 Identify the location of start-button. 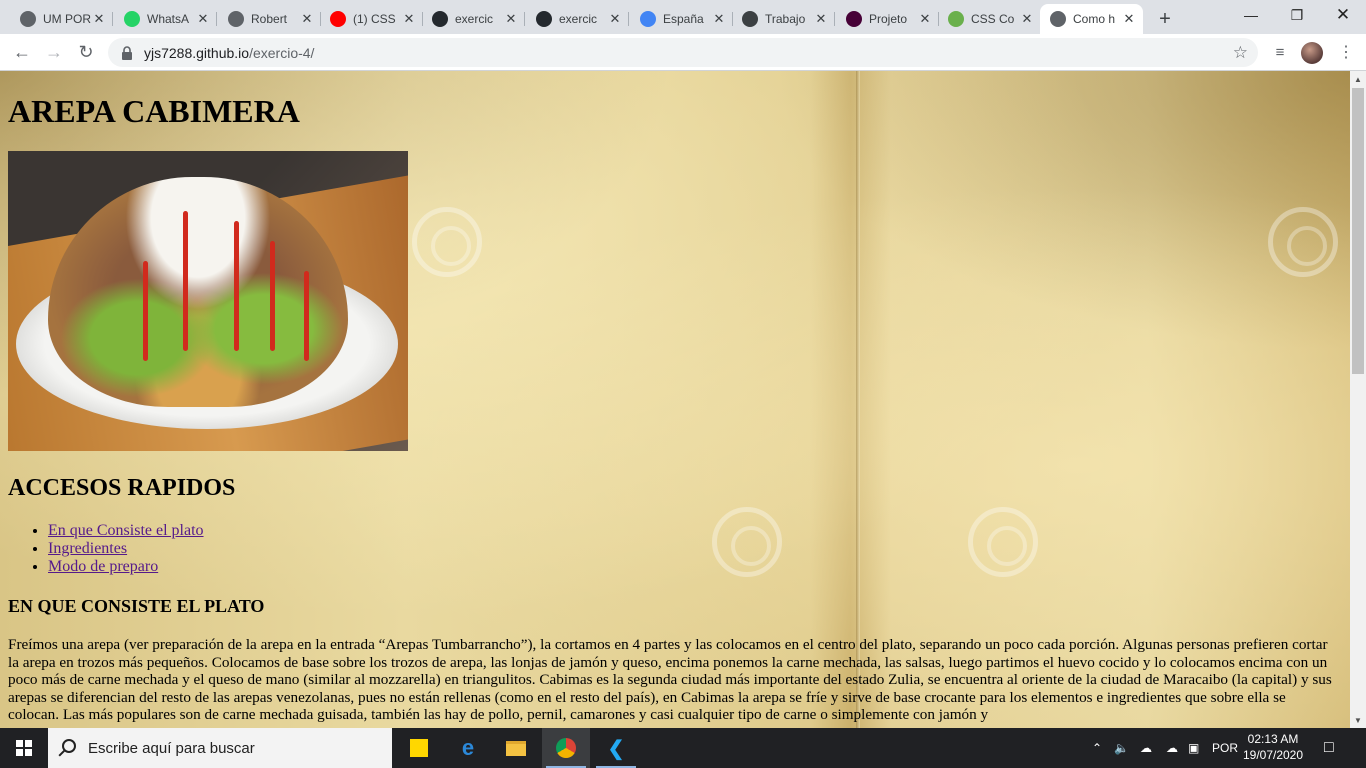
(24, 748).